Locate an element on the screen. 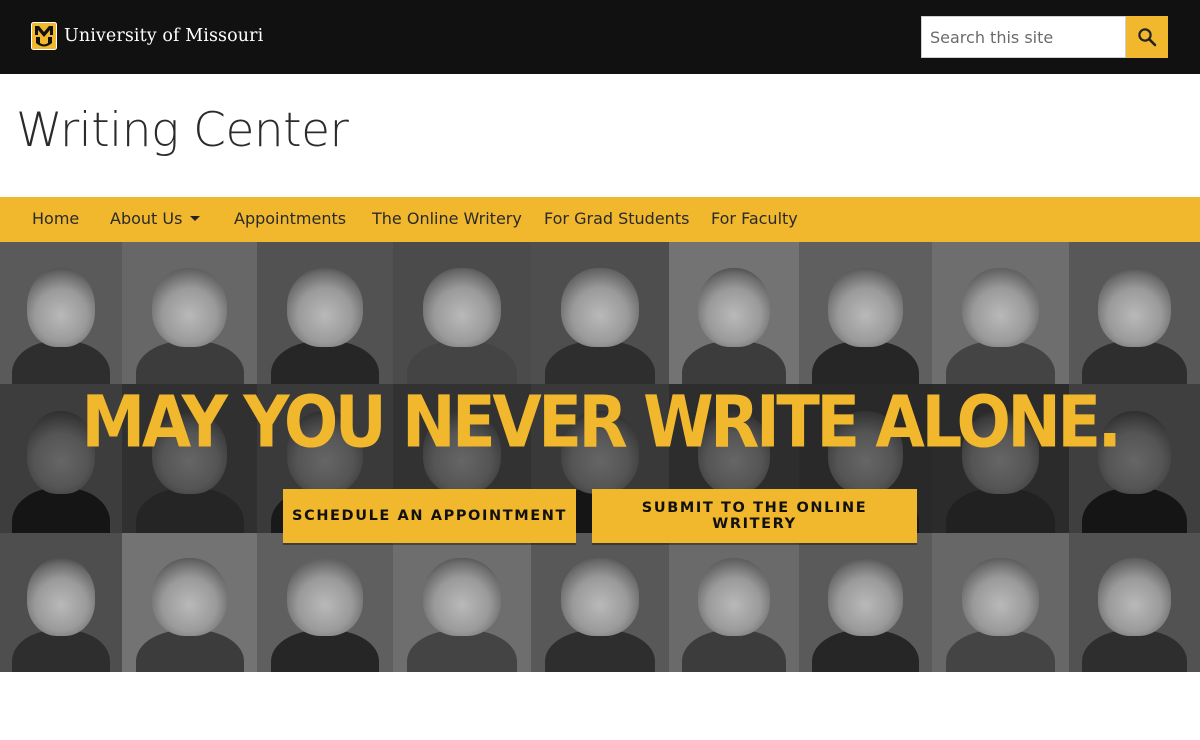  nav-item-appointments: Appointments is located at coordinates (290, 219).